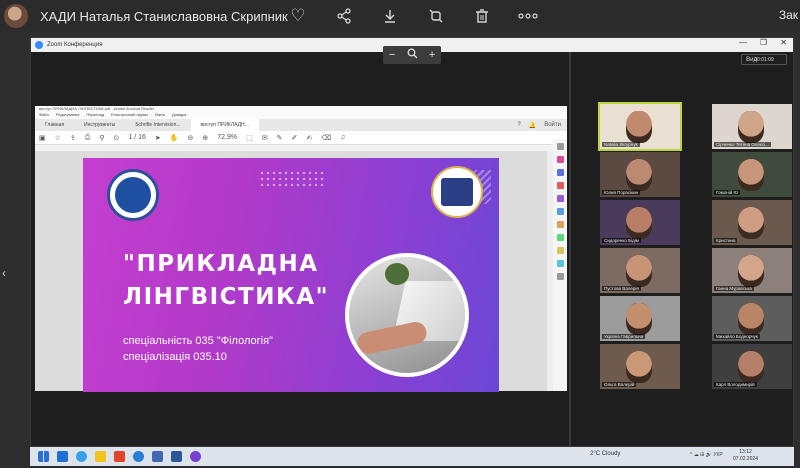 The width and height of the screenshot is (800, 468). Describe the element at coordinates (390, 16) in the screenshot. I see `download-icon` at that location.